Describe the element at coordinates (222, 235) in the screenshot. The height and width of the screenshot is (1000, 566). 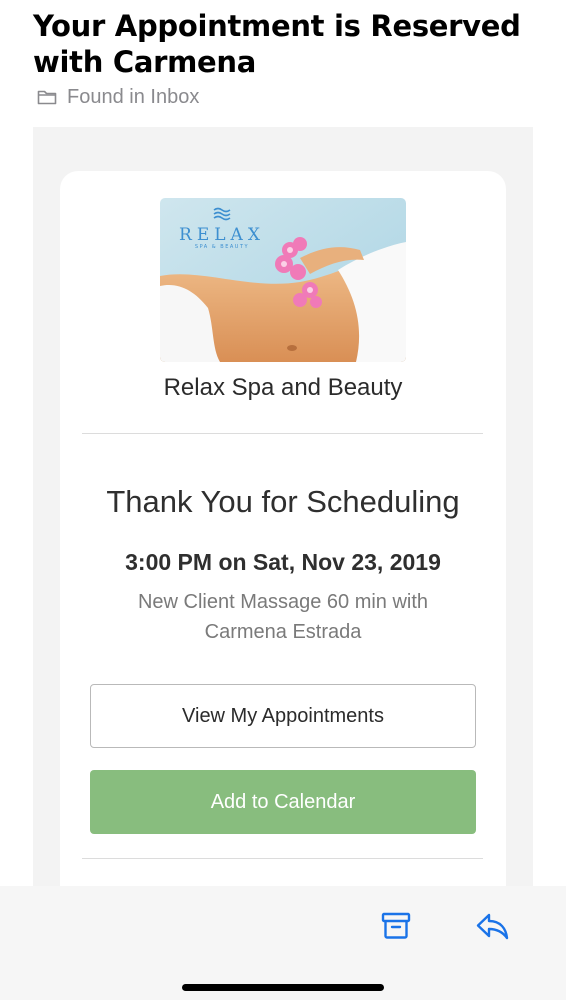
I see `logo-brand-text: RELAX` at that location.